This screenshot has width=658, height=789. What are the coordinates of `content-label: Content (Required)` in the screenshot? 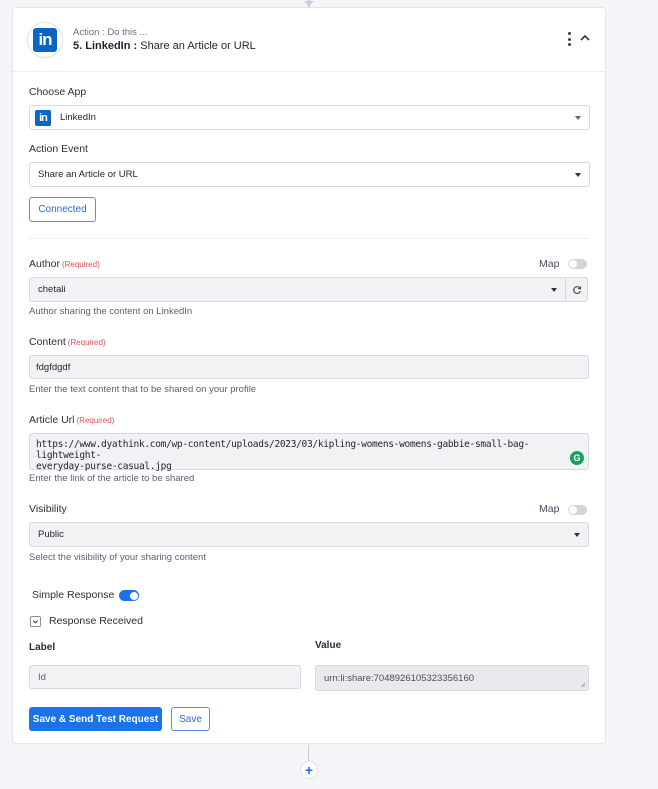 It's located at (67, 342).